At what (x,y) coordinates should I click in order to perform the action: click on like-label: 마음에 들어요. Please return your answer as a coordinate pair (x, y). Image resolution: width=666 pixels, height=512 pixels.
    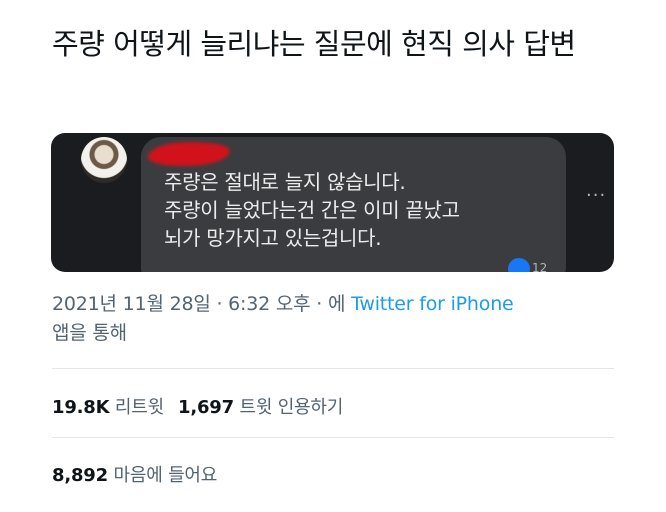
    Looking at the image, I should click on (165, 475).